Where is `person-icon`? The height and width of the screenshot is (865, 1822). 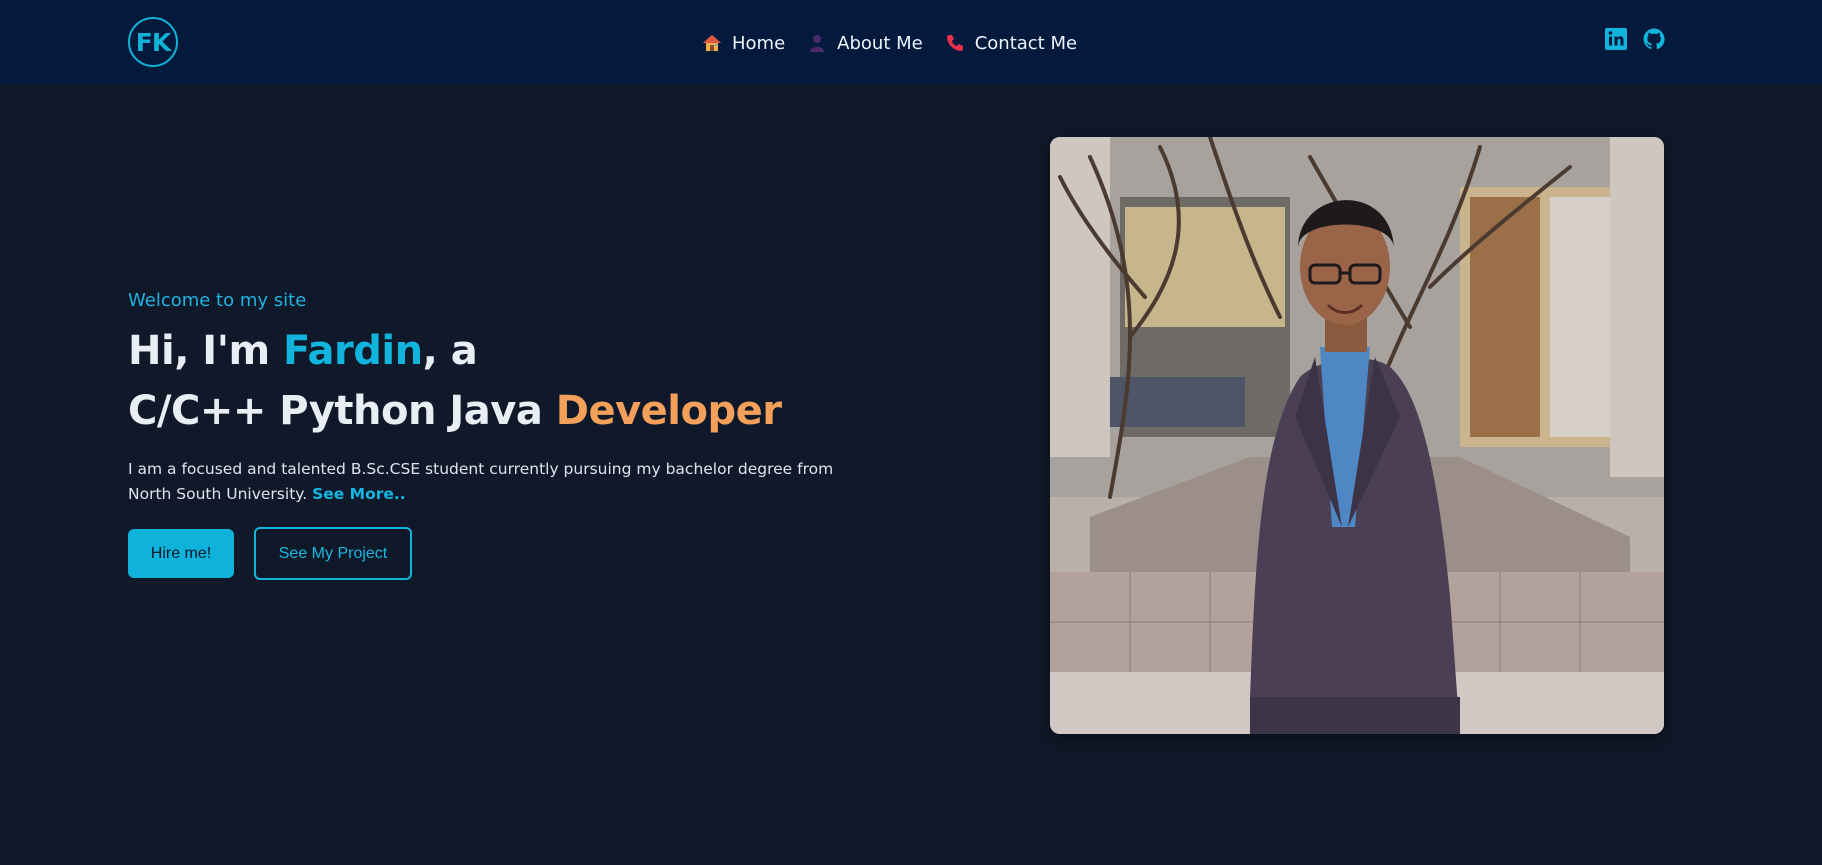
person-icon is located at coordinates (817, 43).